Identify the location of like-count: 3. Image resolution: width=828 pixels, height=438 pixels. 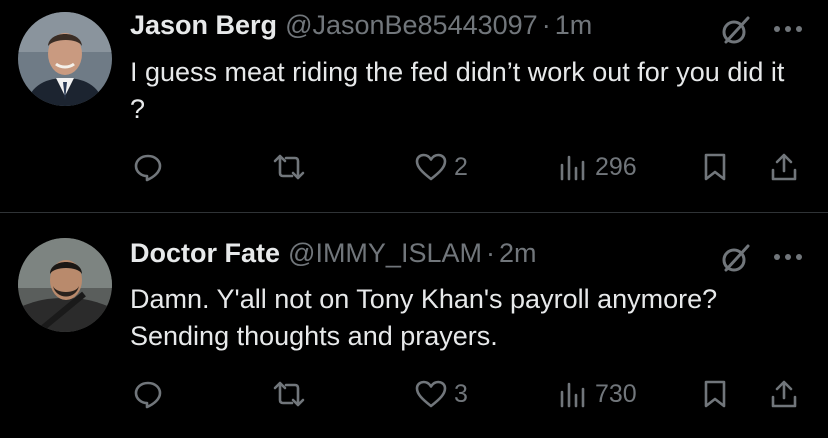
(461, 393).